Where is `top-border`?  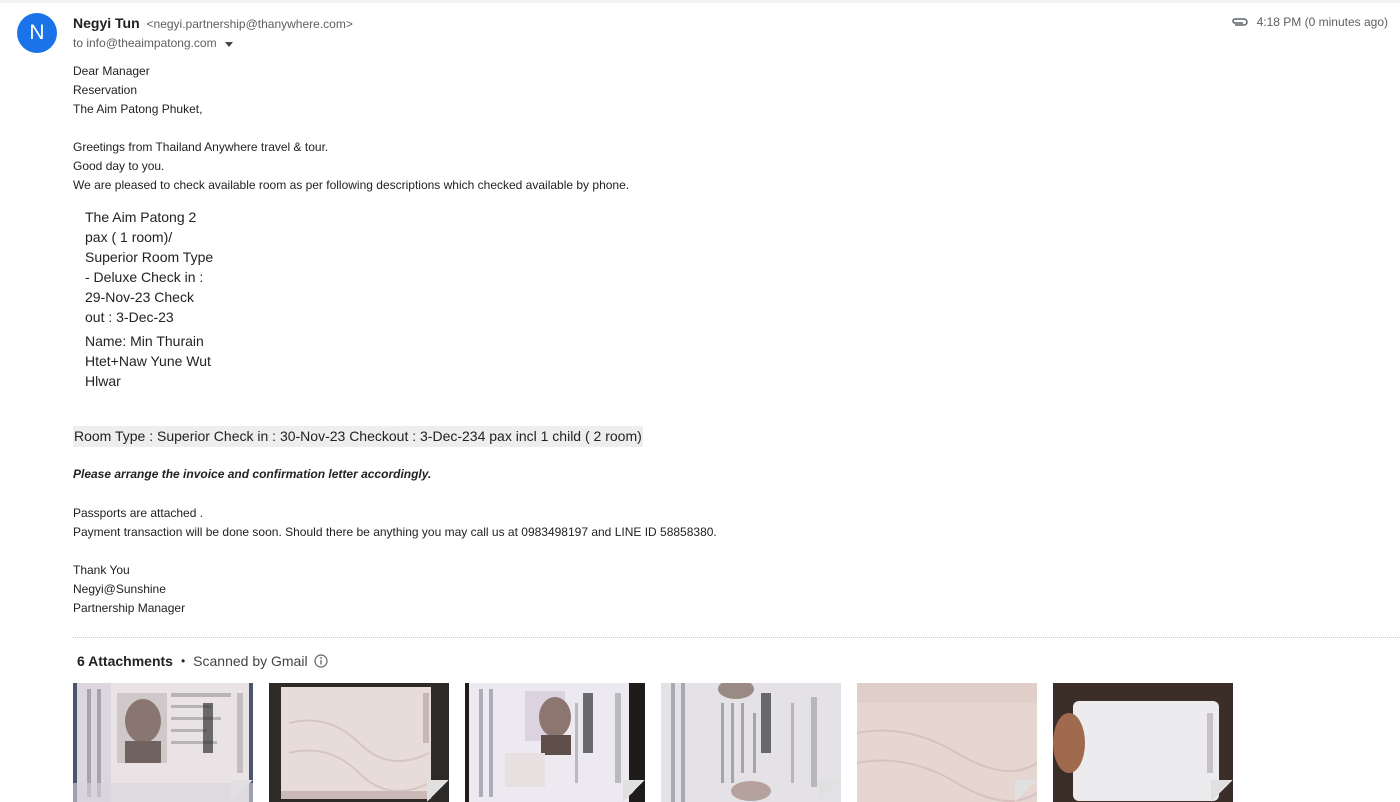
top-border is located at coordinates (700, 1).